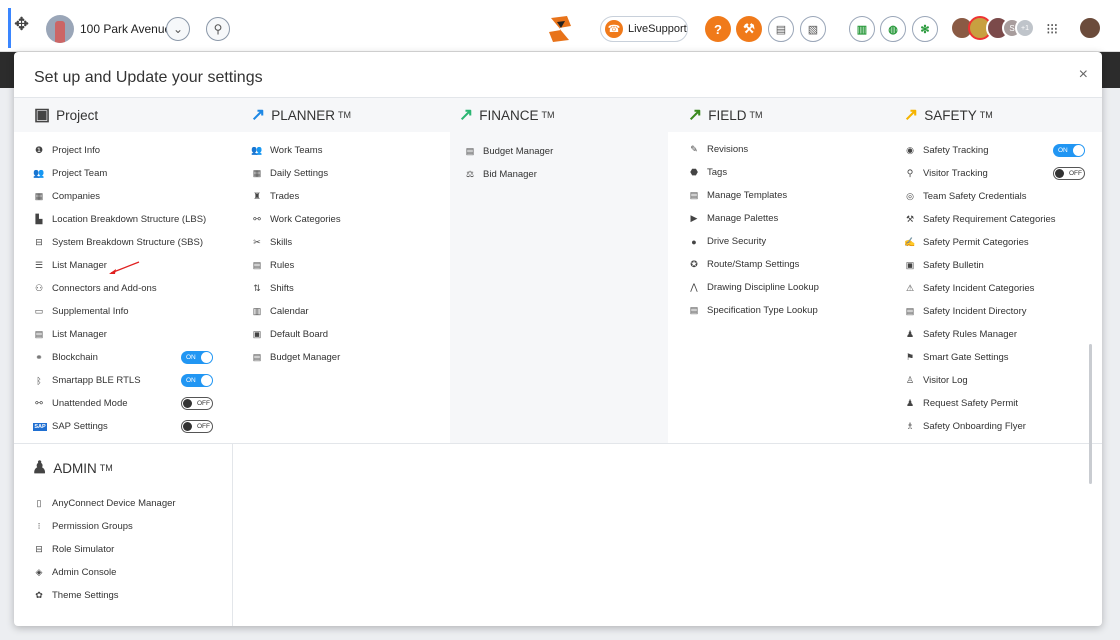  Describe the element at coordinates (910, 357) in the screenshot. I see `gate-icon: ⚑` at that location.